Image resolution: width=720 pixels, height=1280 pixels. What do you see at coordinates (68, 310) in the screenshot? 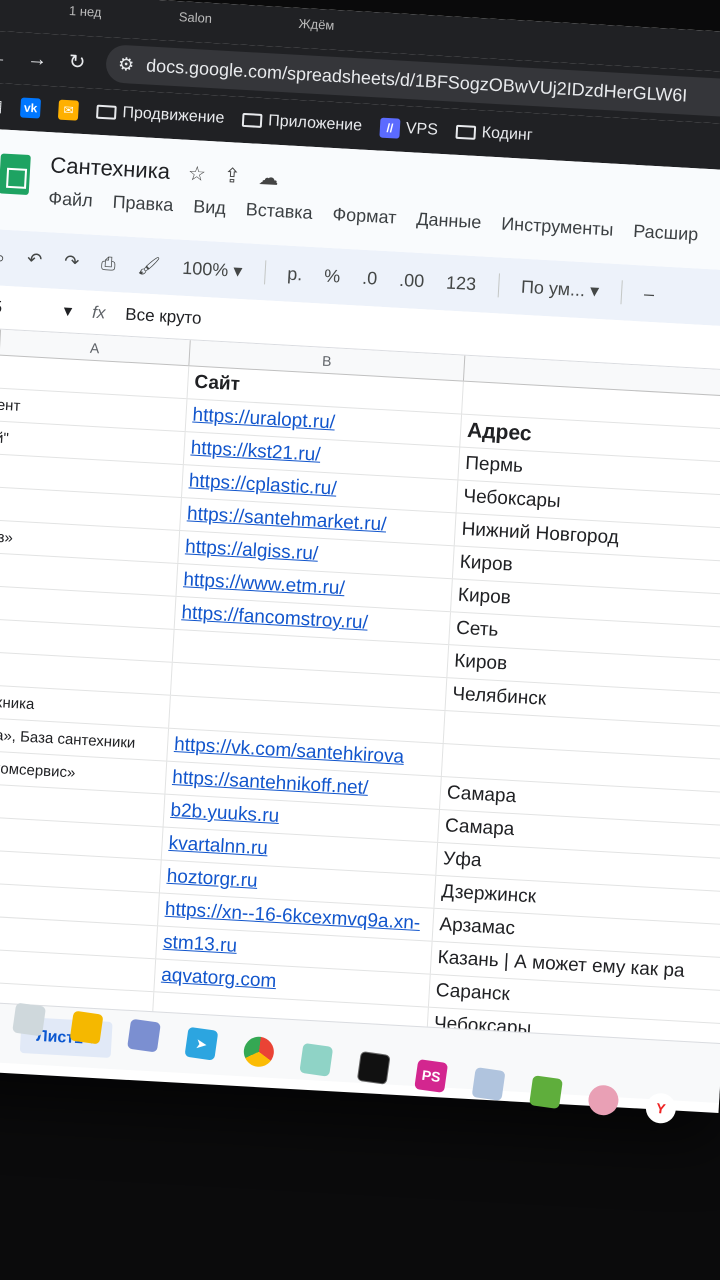
I see `chevron-down-icon: ▾` at bounding box center [68, 310].